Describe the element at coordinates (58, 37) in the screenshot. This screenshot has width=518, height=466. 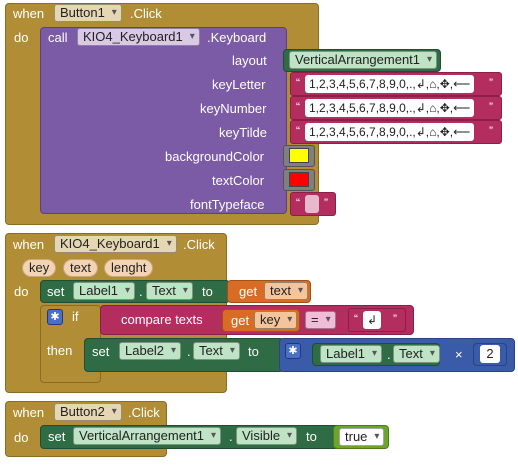
I see `call-label: call` at that location.